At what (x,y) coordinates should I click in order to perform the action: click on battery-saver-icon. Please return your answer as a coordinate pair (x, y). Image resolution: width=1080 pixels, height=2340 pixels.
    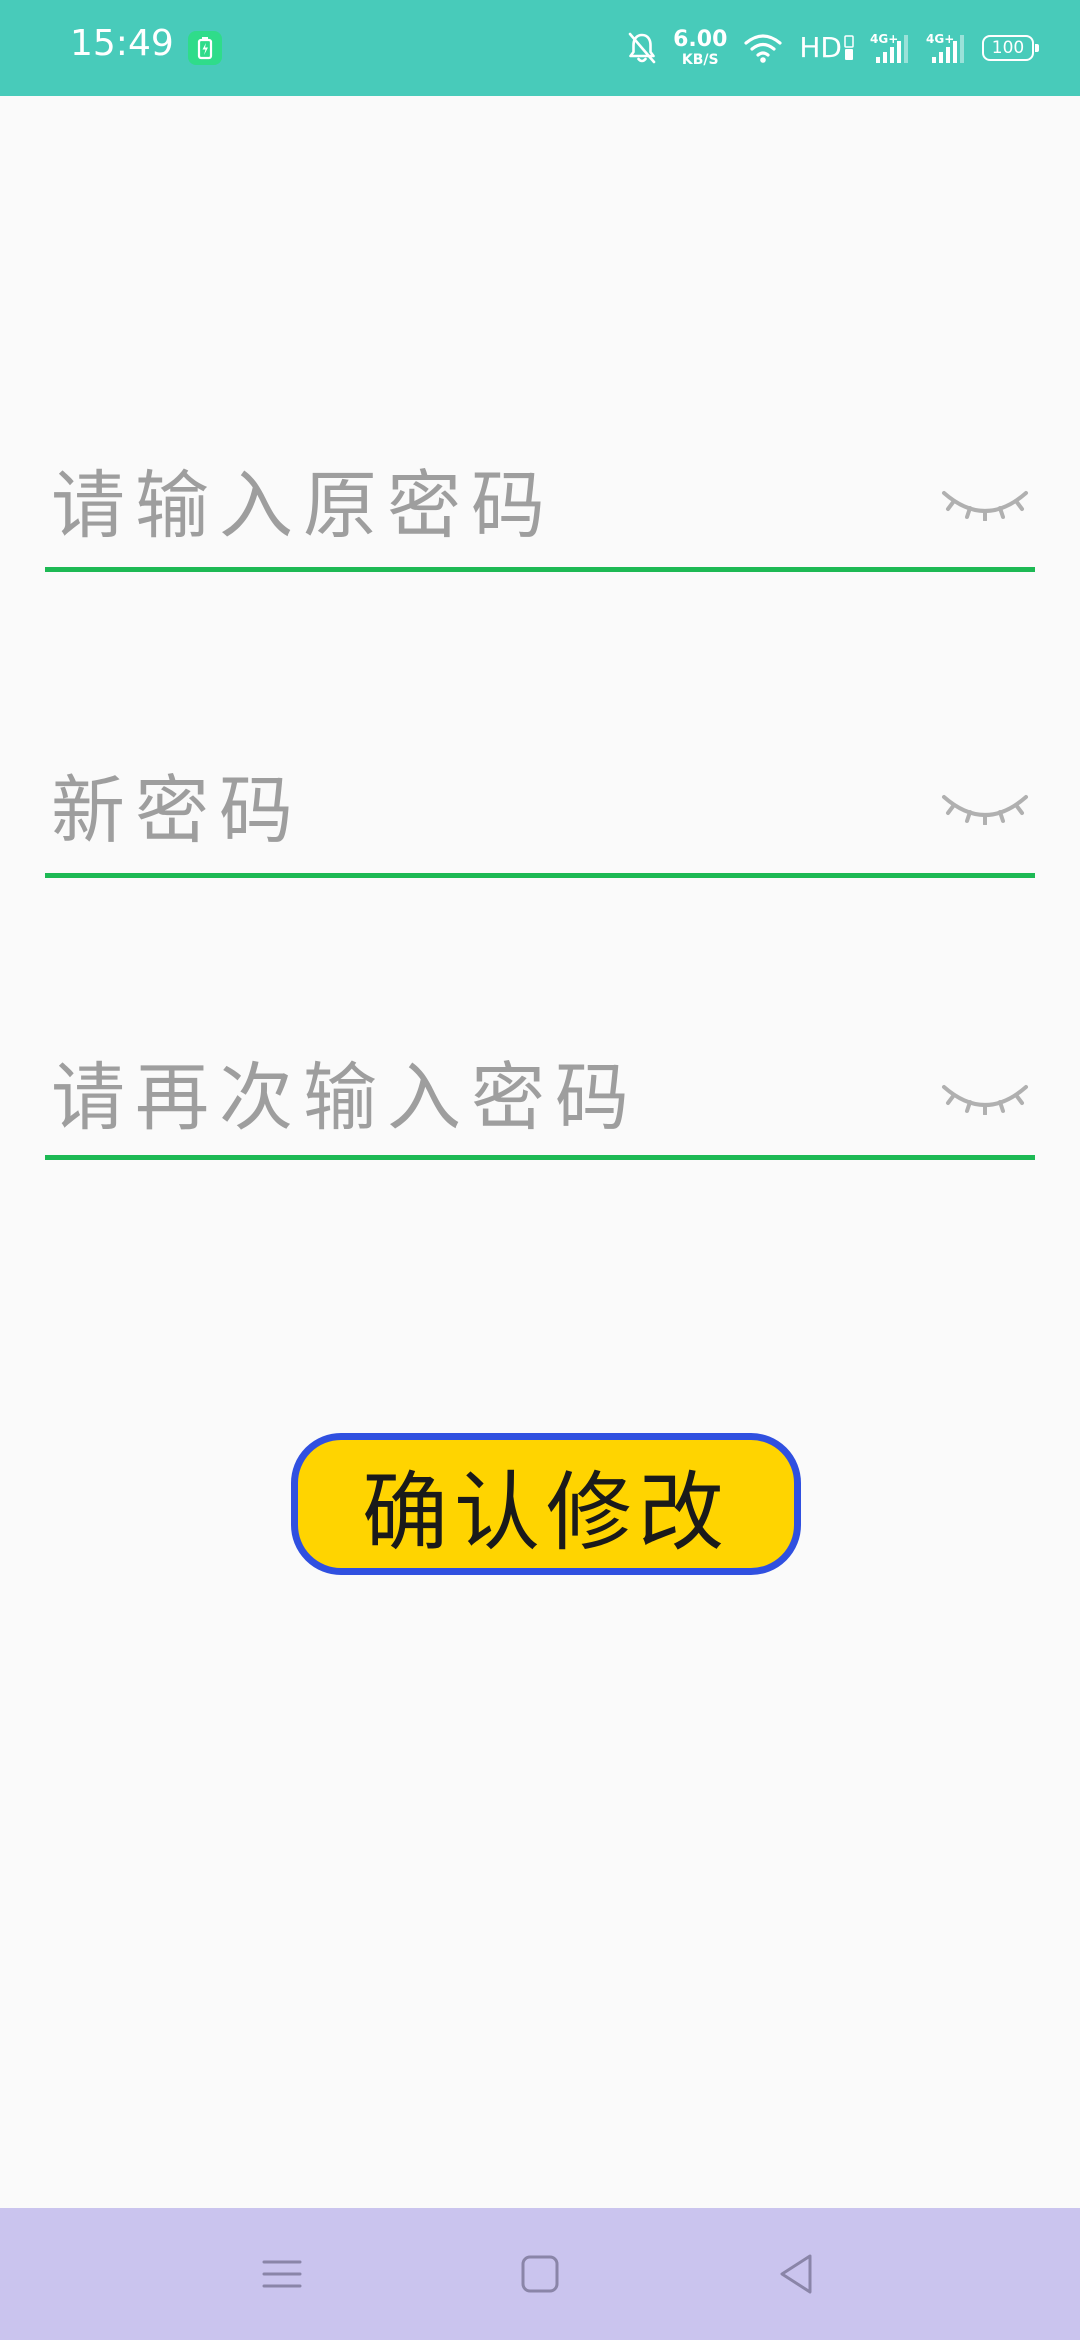
    Looking at the image, I should click on (205, 48).